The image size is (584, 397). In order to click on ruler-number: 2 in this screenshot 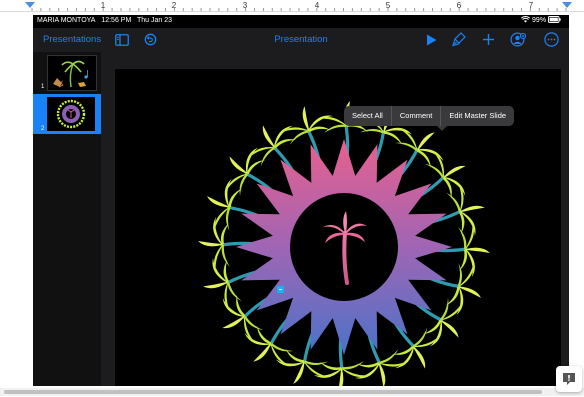, I will do `click(174, 5)`.